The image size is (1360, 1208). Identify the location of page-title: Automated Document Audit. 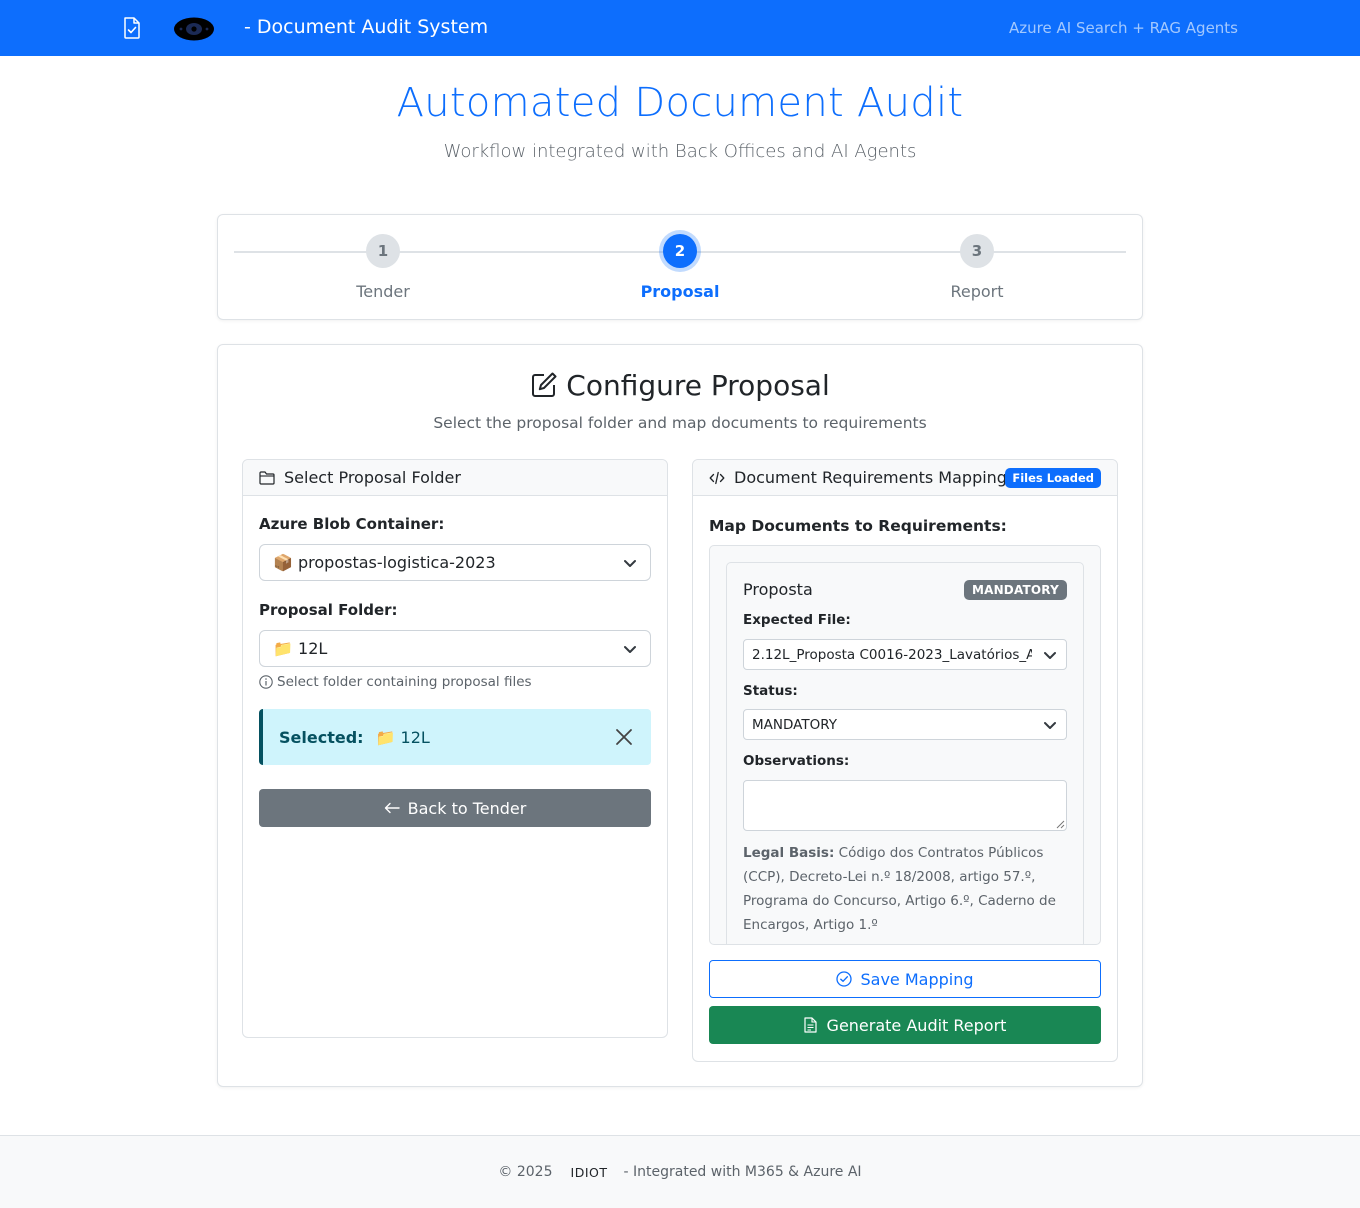
(680, 103).